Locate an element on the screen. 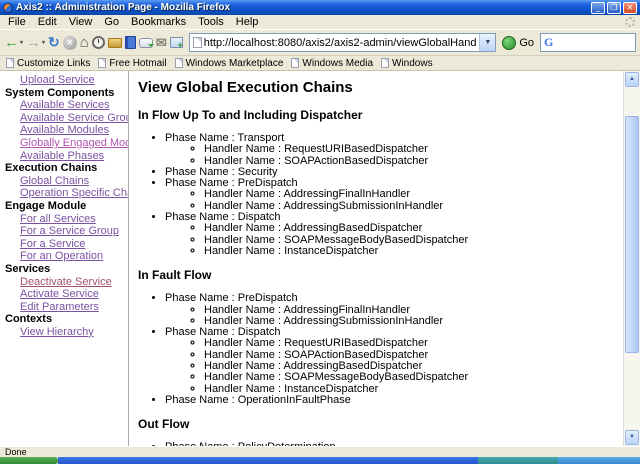 This screenshot has height=464, width=640. sidebar-header-services: Services is located at coordinates (28, 268).